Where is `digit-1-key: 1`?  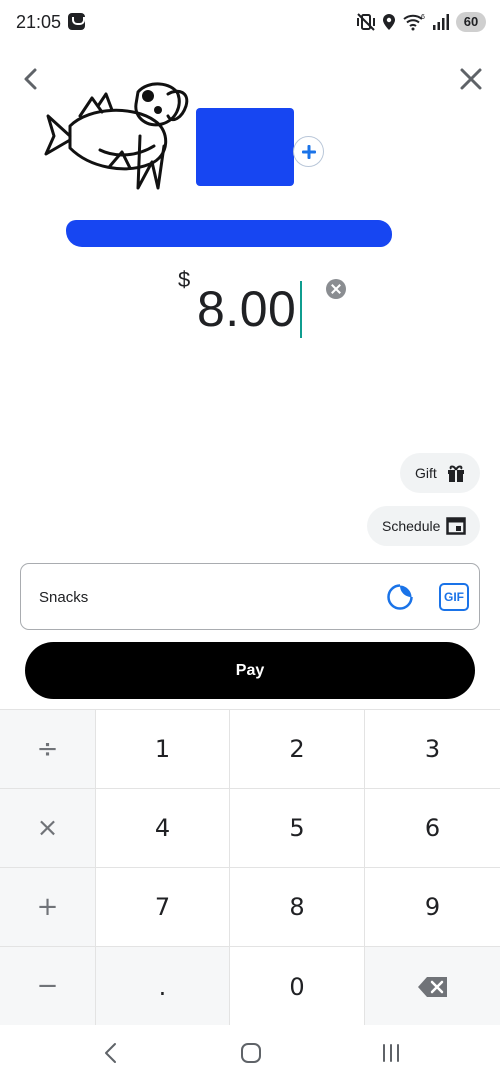
digit-1-key: 1 is located at coordinates (163, 749).